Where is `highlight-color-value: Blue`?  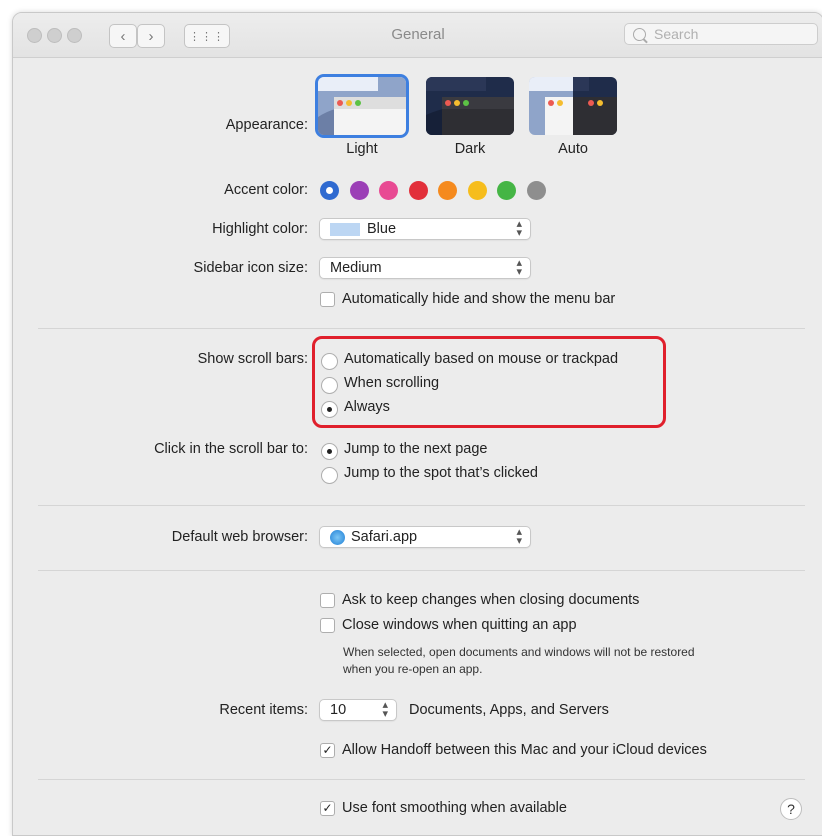 highlight-color-value: Blue is located at coordinates (382, 229).